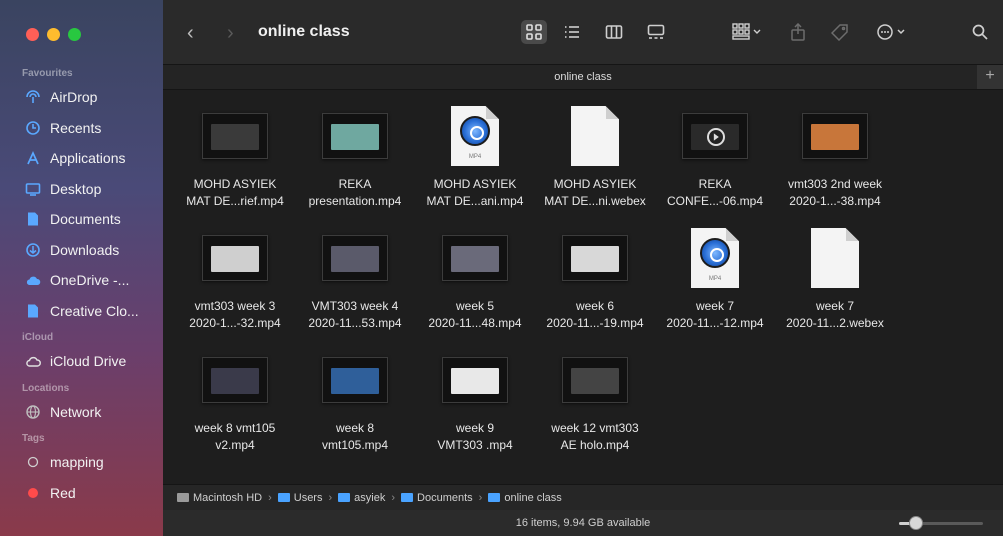 Image resolution: width=1003 pixels, height=536 pixels. I want to click on file-item: MP4 MOHD ASYIEK MAT DE...ani.mp4, so click(475, 165).